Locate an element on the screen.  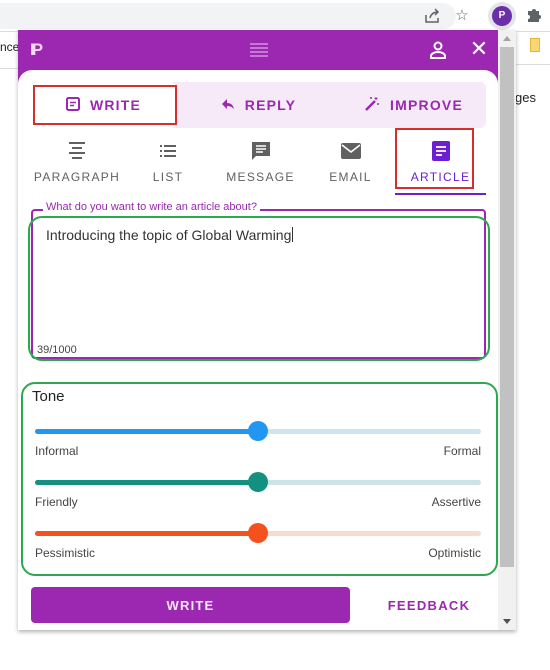
type-tab-message: MESSAGE is located at coordinates (260, 165).